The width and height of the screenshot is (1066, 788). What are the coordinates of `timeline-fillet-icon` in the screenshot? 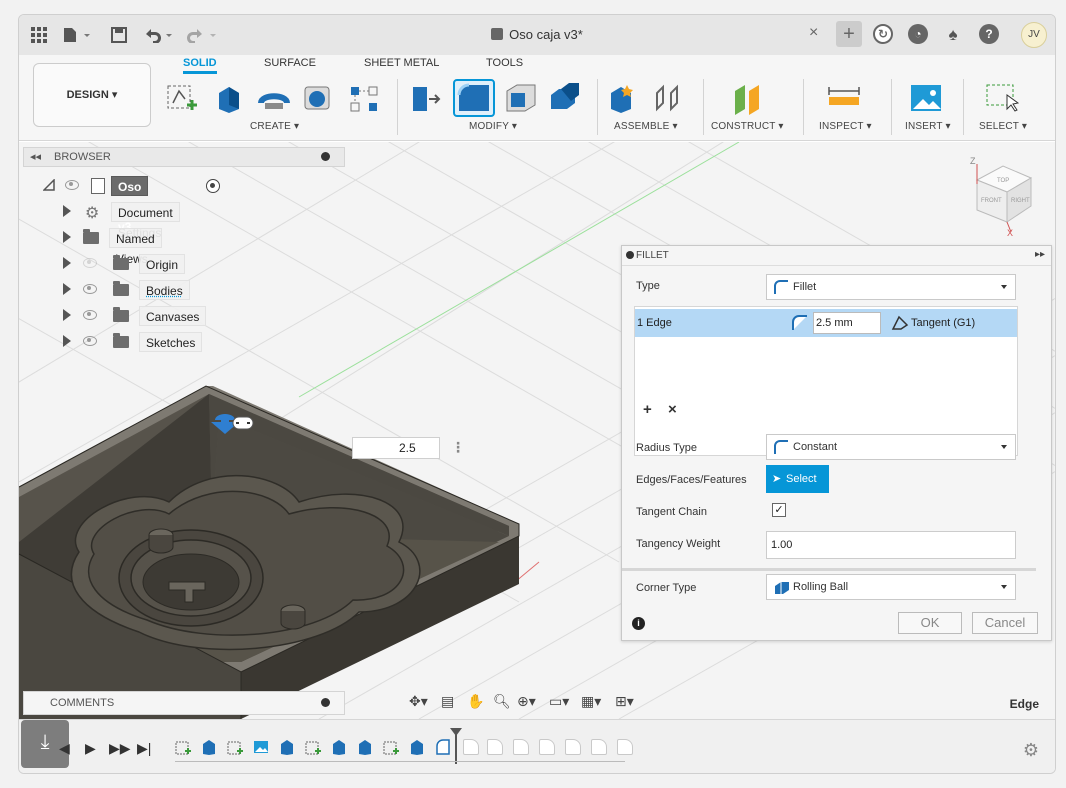 It's located at (443, 747).